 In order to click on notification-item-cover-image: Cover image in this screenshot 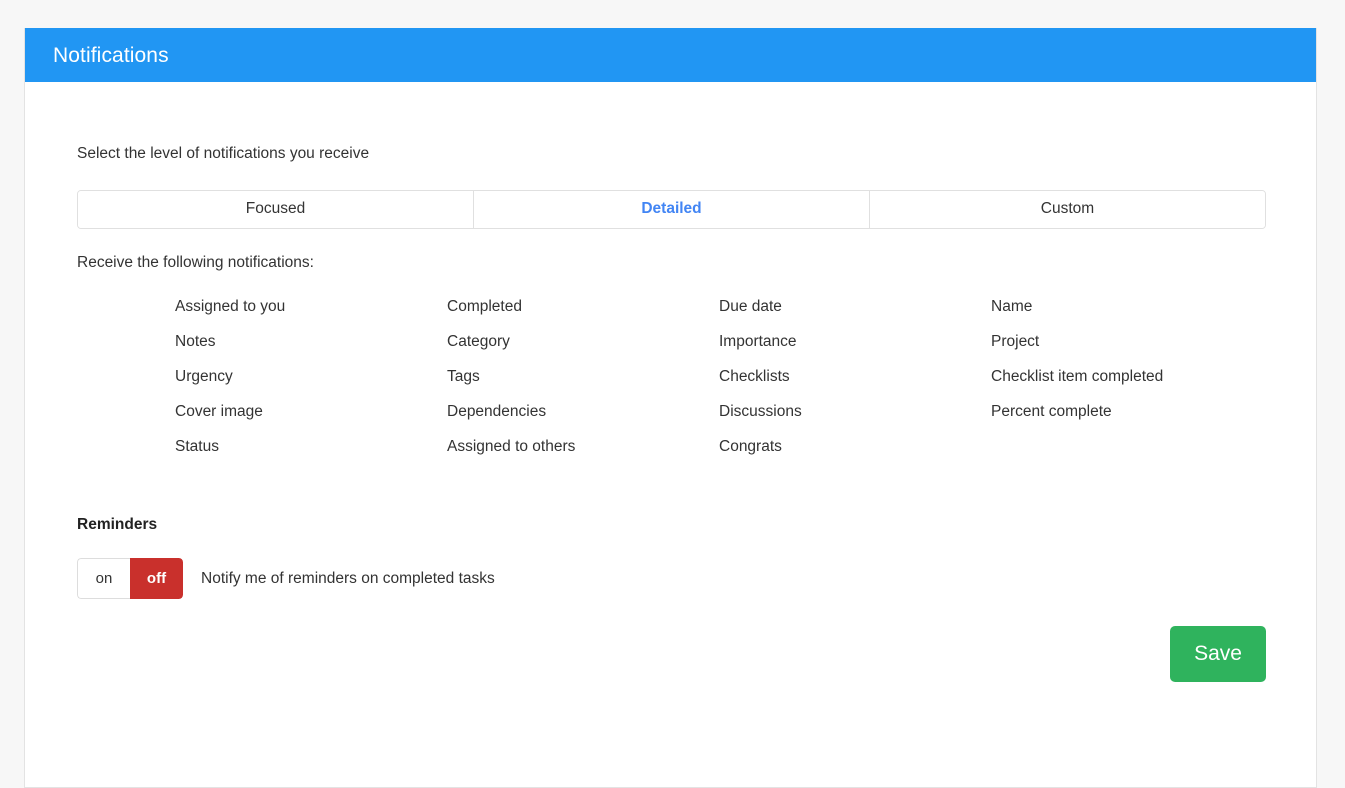, I will do `click(311, 411)`.